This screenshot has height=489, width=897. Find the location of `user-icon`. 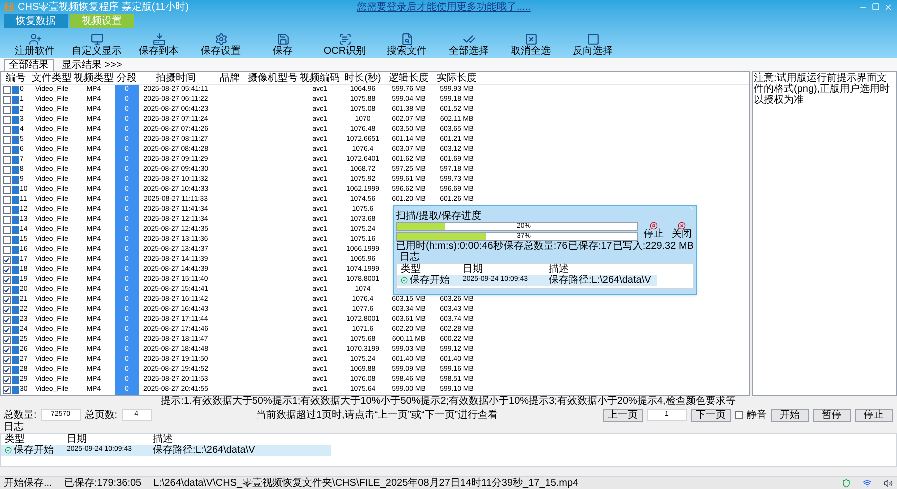

user-icon is located at coordinates (35, 39).